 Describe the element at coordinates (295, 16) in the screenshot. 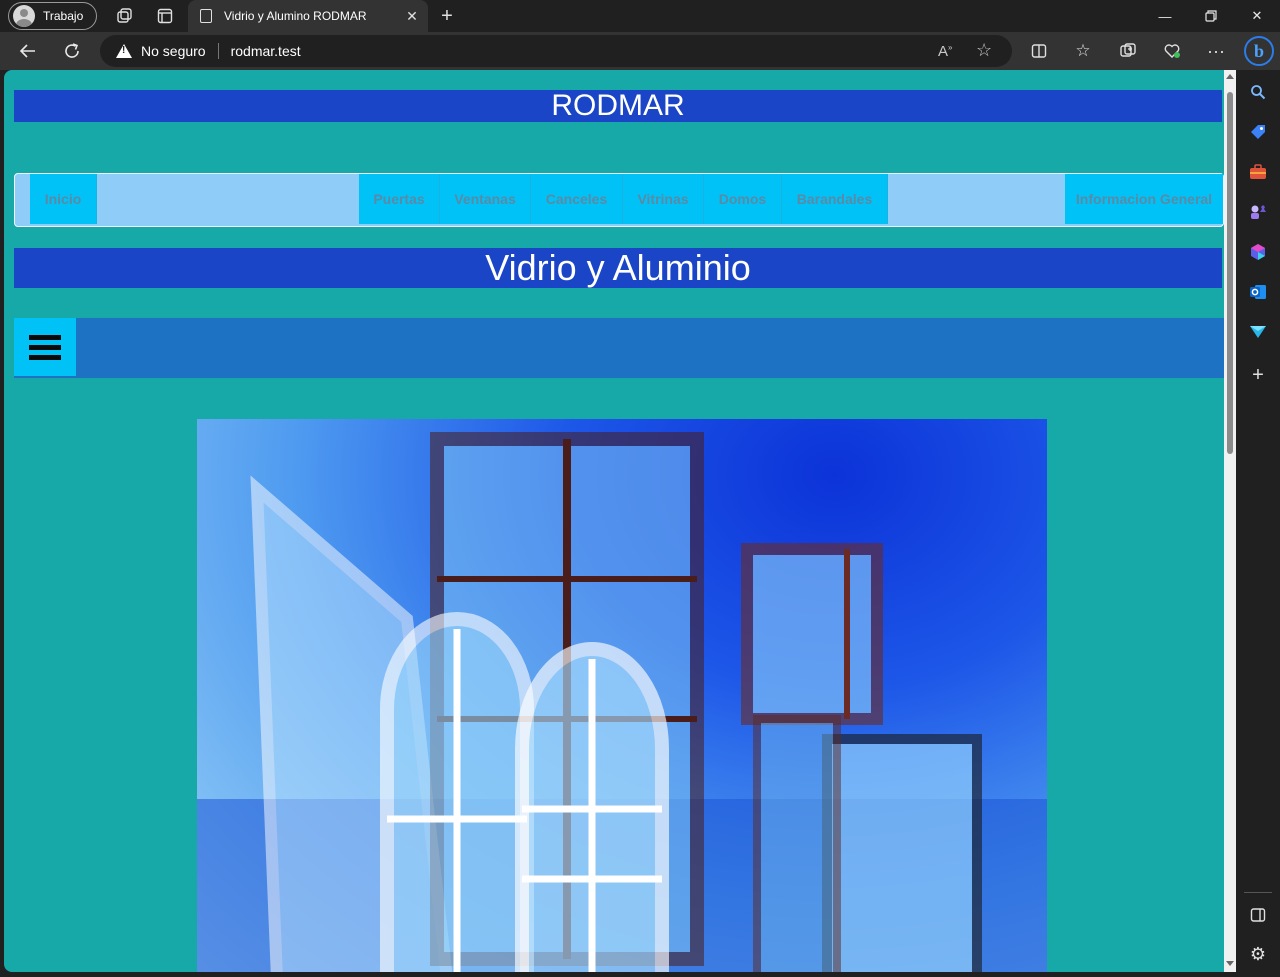

I see `tab-title: Vidrio y Alumino RODMAR` at that location.